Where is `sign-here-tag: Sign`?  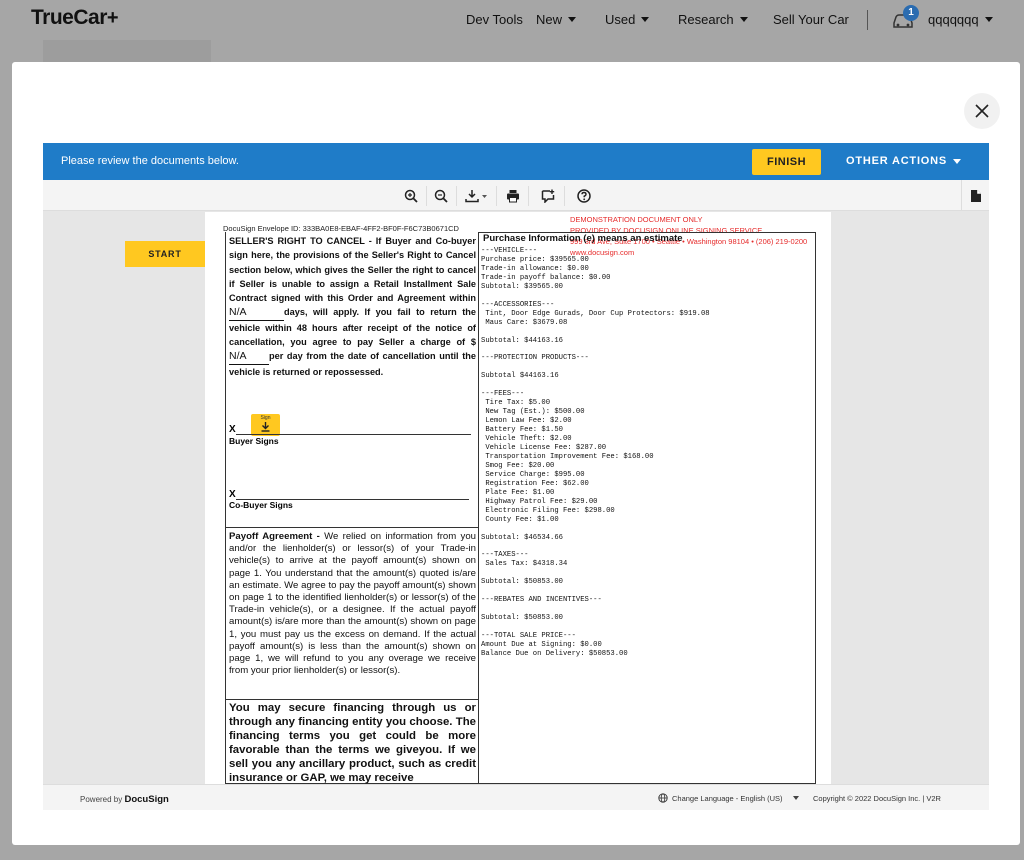 sign-here-tag: Sign is located at coordinates (265, 425).